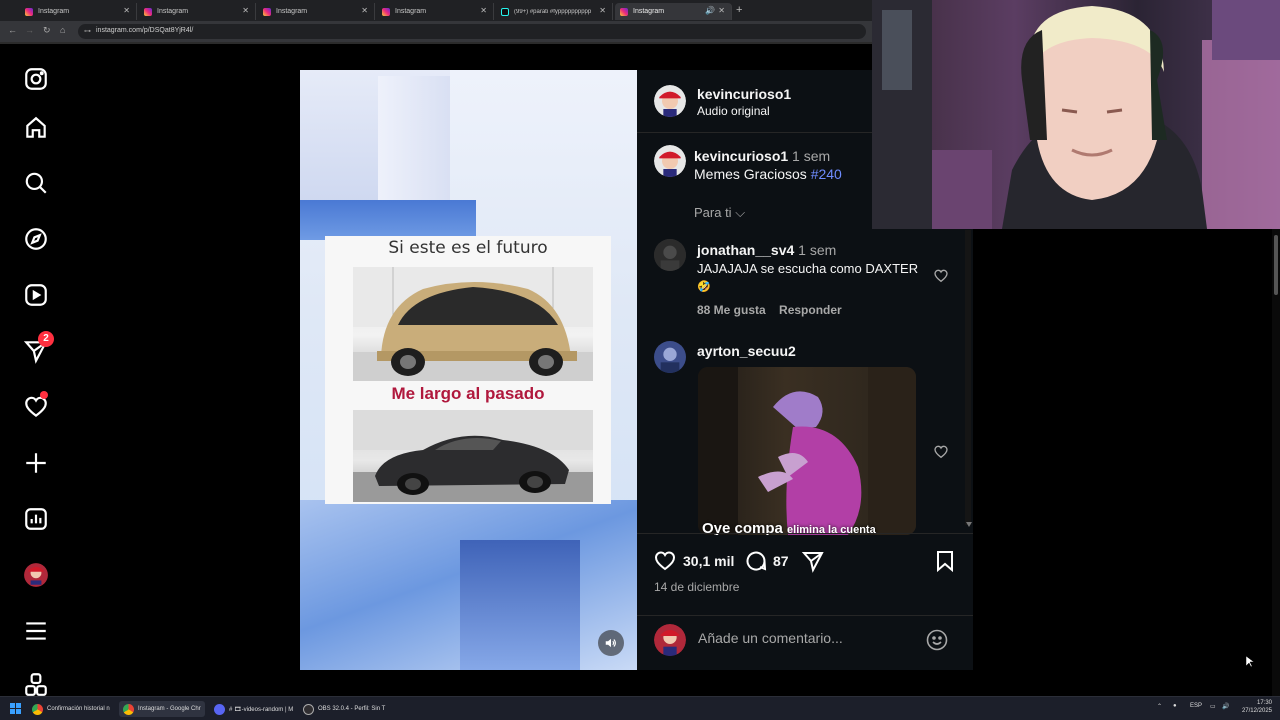 Image resolution: width=1280 pixels, height=720 pixels. I want to click on audio-label: Audio original, so click(733, 111).